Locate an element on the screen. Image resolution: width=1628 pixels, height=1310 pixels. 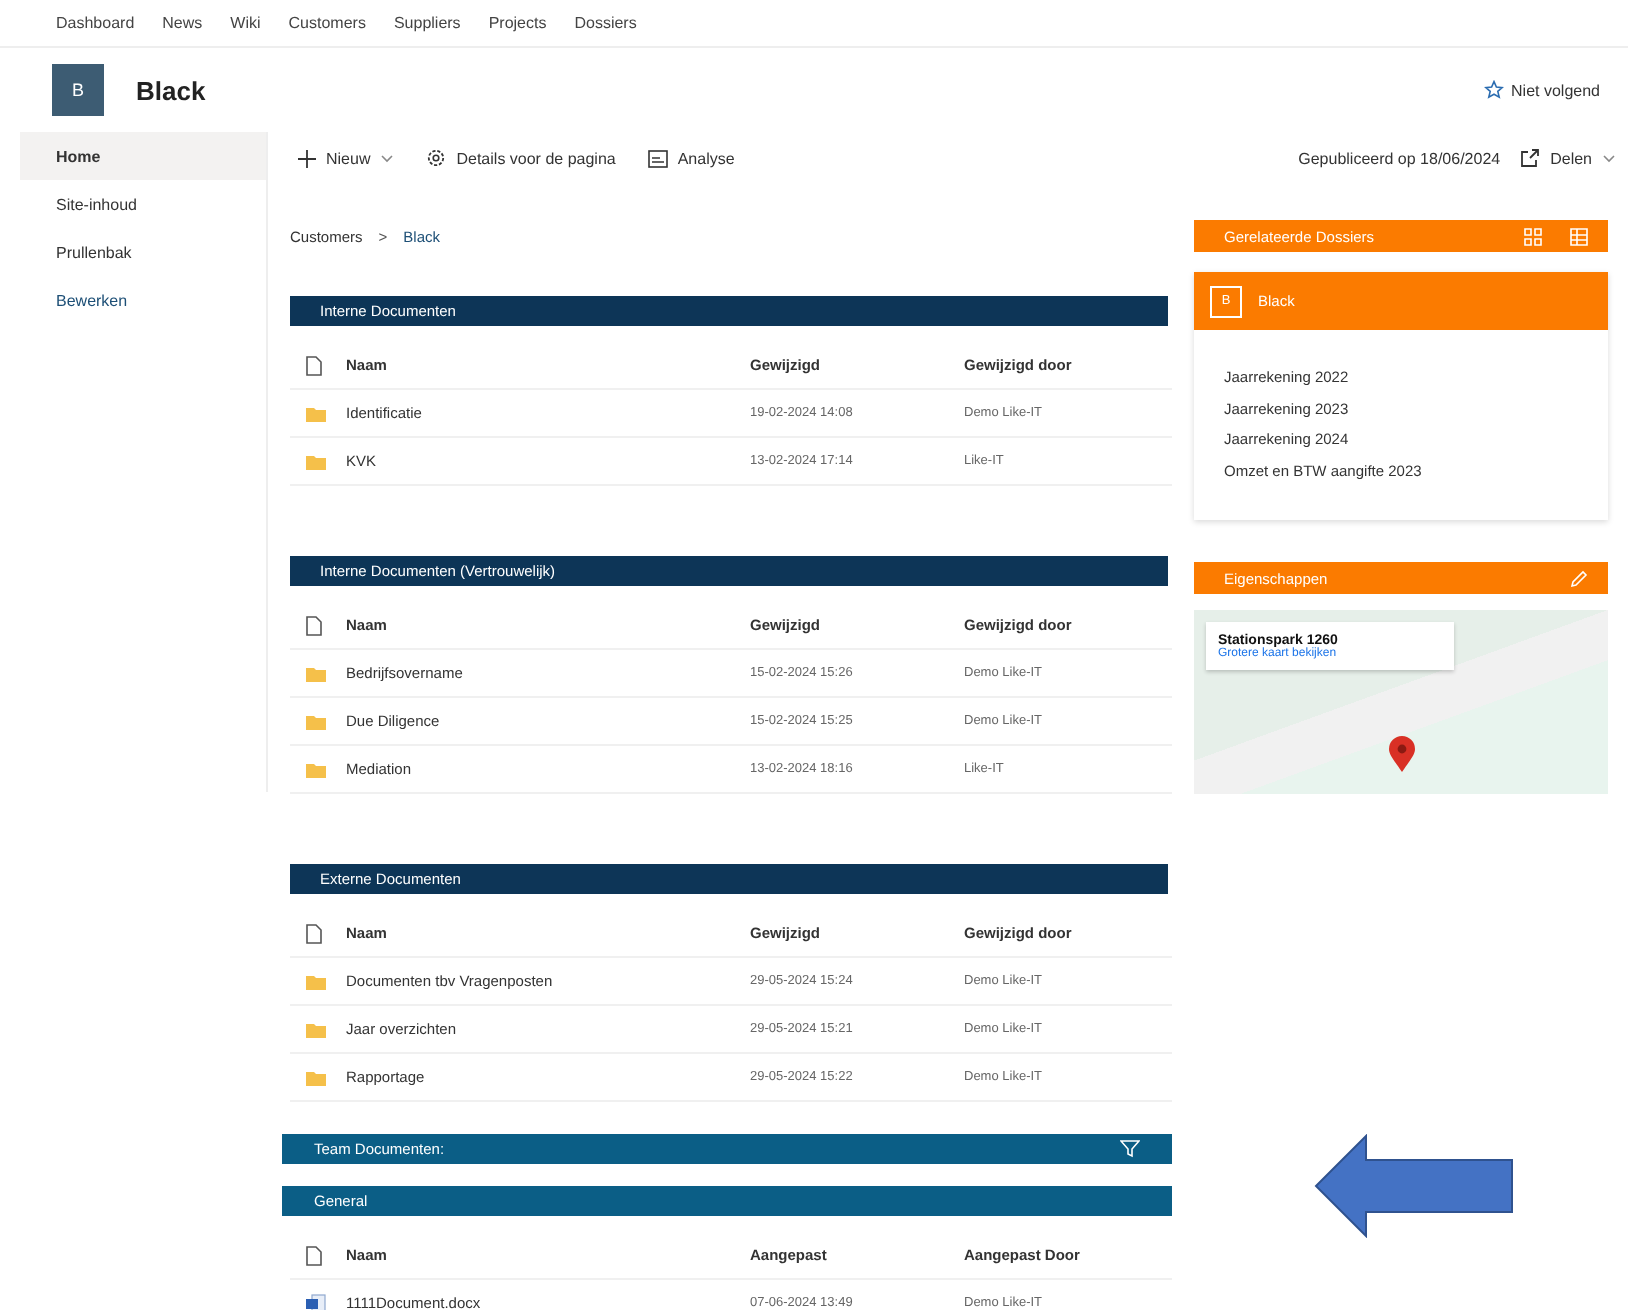
share-icon is located at coordinates (1530, 158).